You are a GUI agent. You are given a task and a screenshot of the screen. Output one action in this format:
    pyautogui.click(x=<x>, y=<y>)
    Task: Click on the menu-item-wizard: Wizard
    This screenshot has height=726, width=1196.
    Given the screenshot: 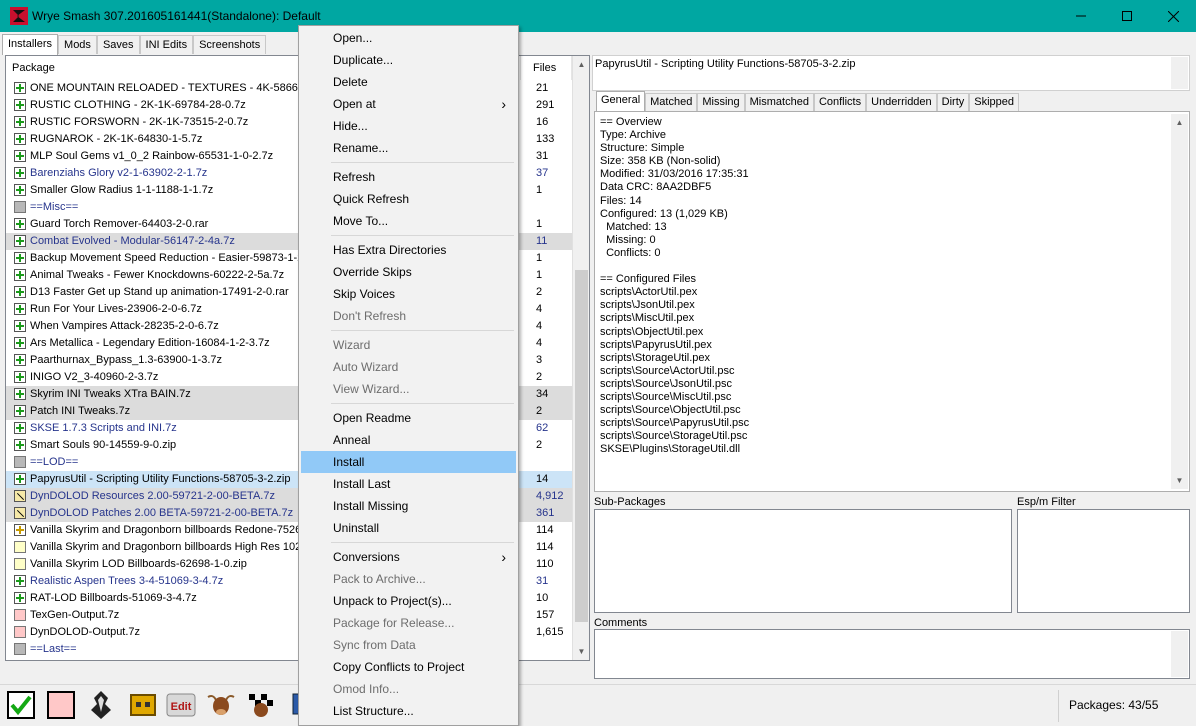 What is the action you would take?
    pyautogui.click(x=408, y=345)
    